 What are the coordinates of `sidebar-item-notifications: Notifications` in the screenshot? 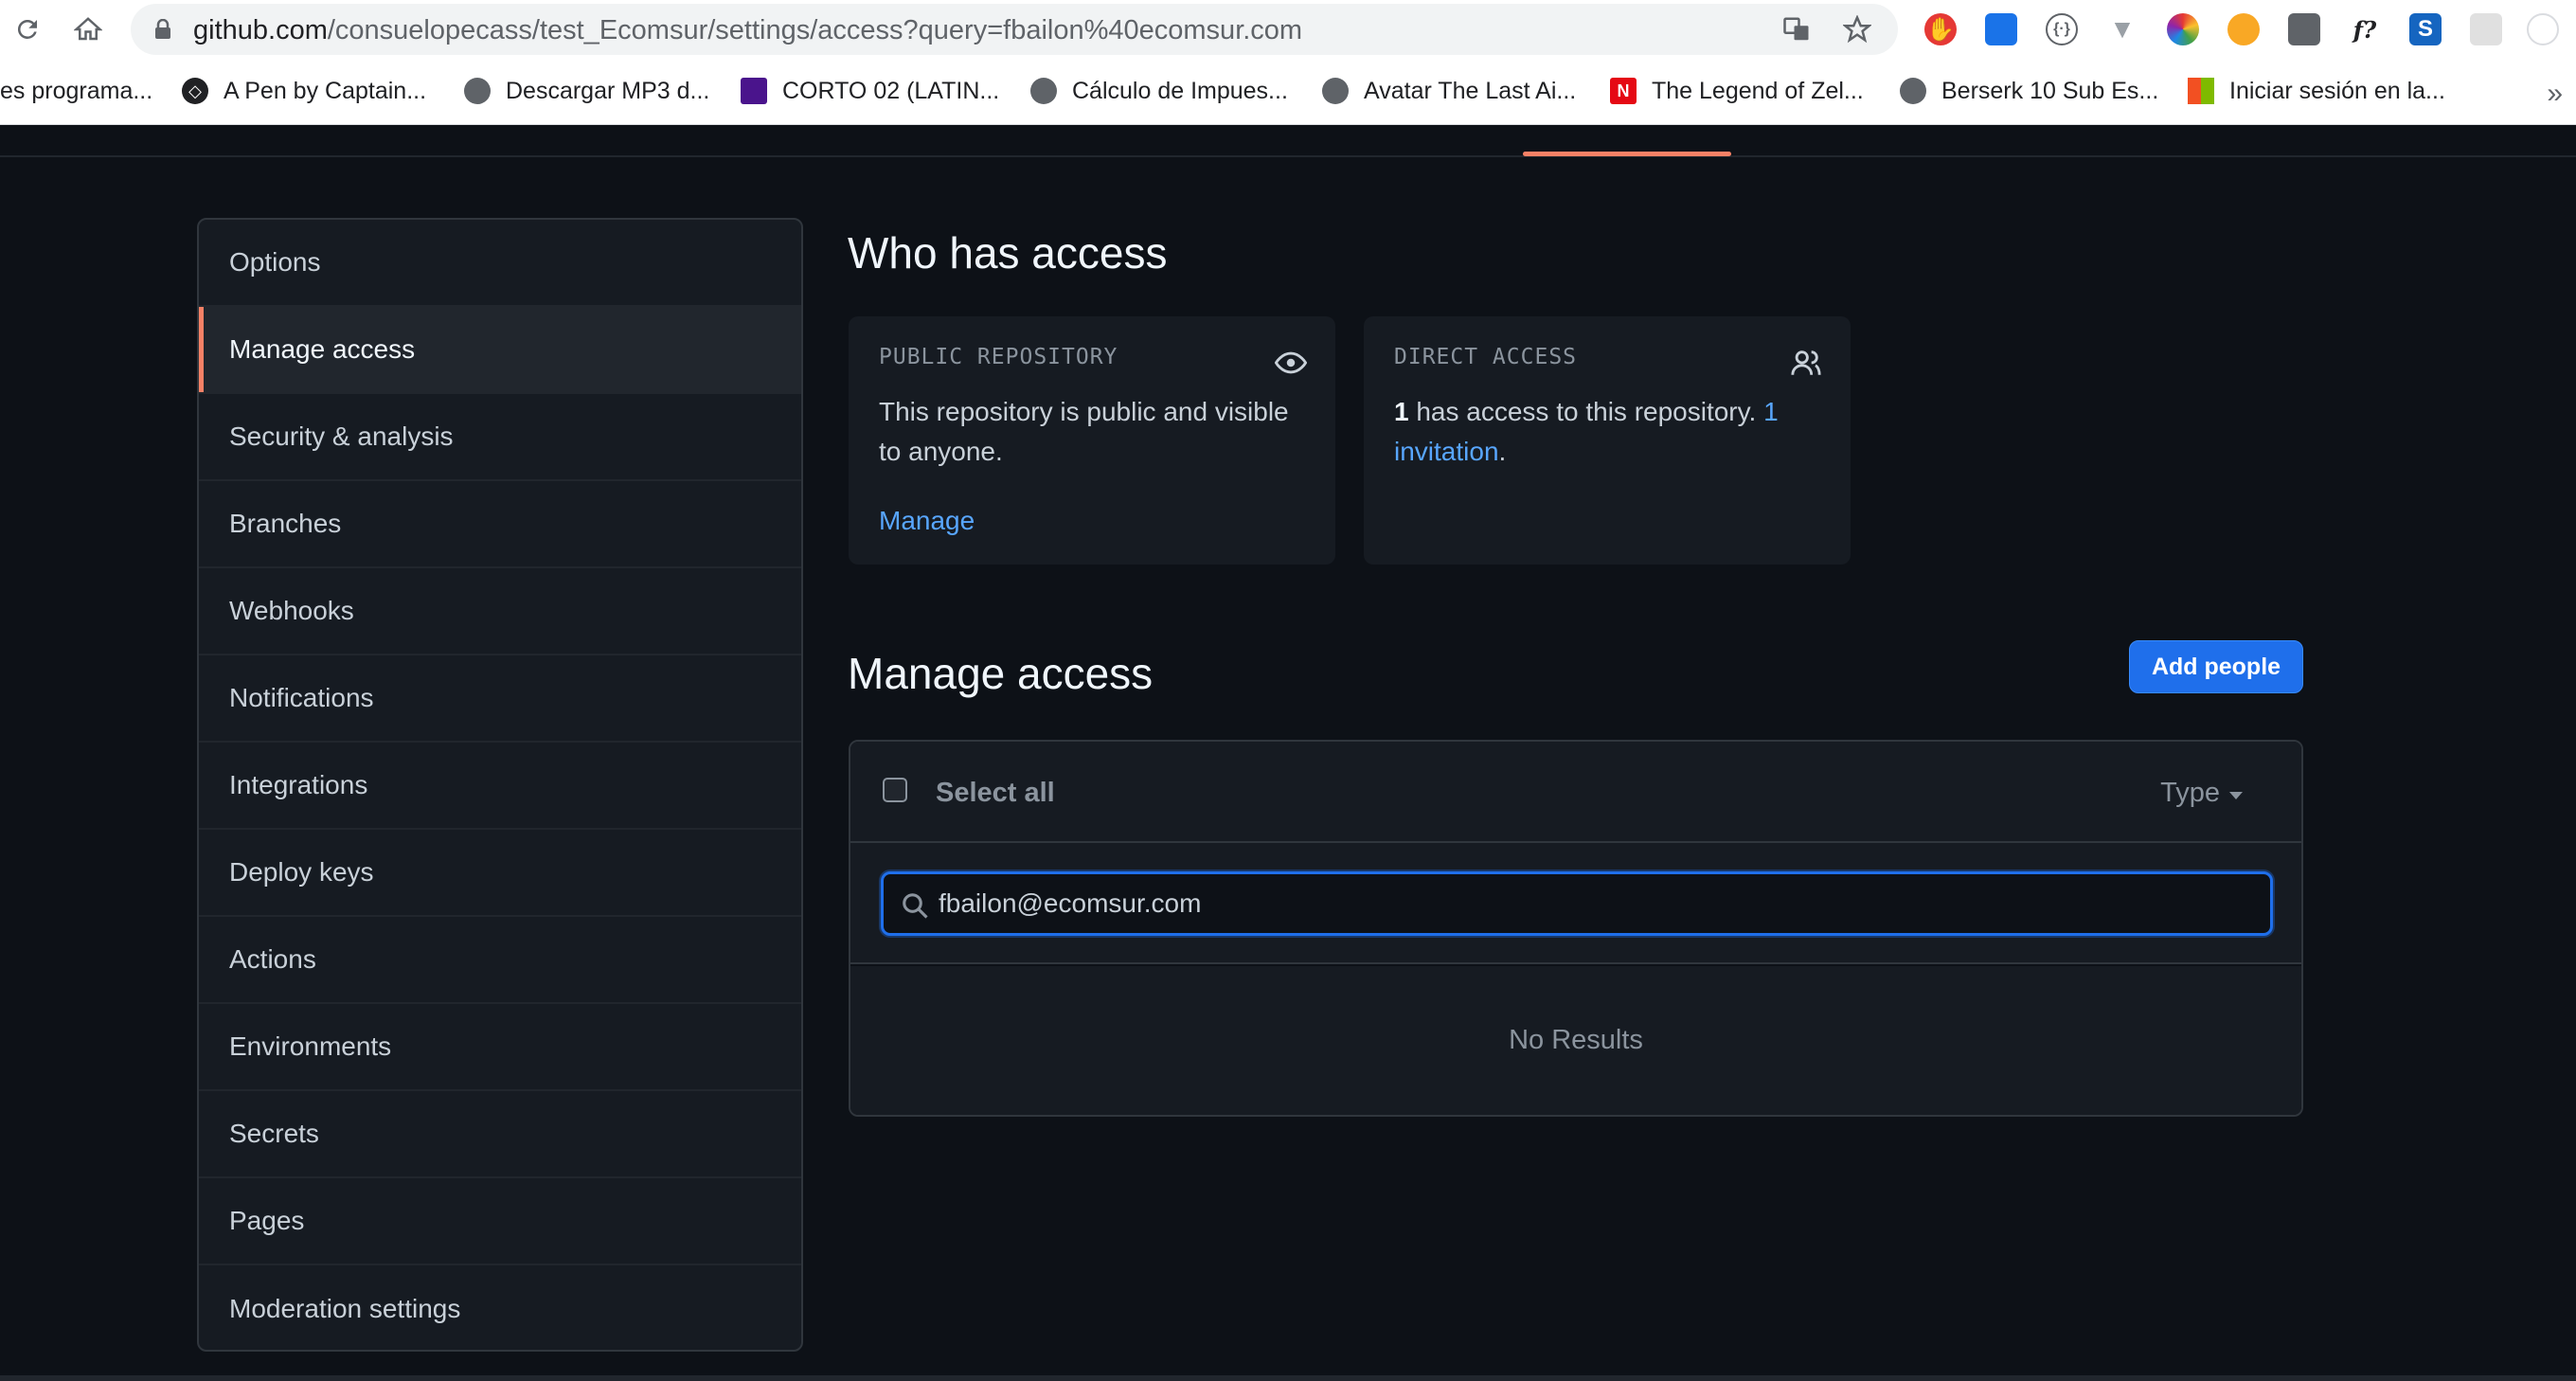 It's located at (500, 699).